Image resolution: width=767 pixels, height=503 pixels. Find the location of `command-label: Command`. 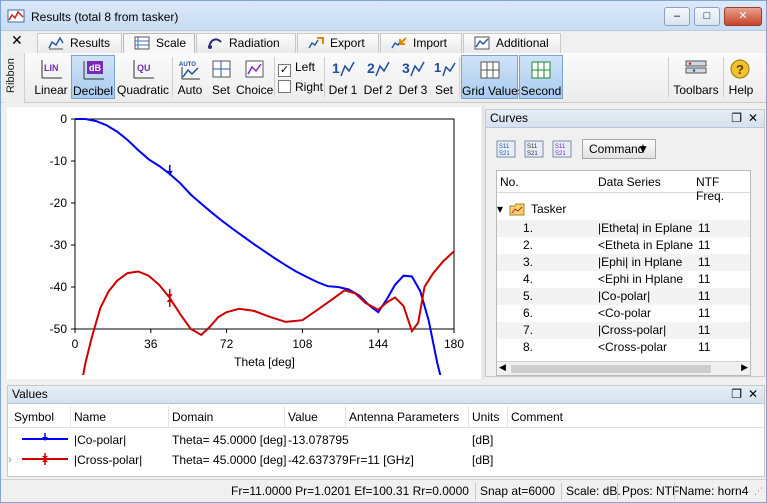

command-label: Command is located at coordinates (617, 149).